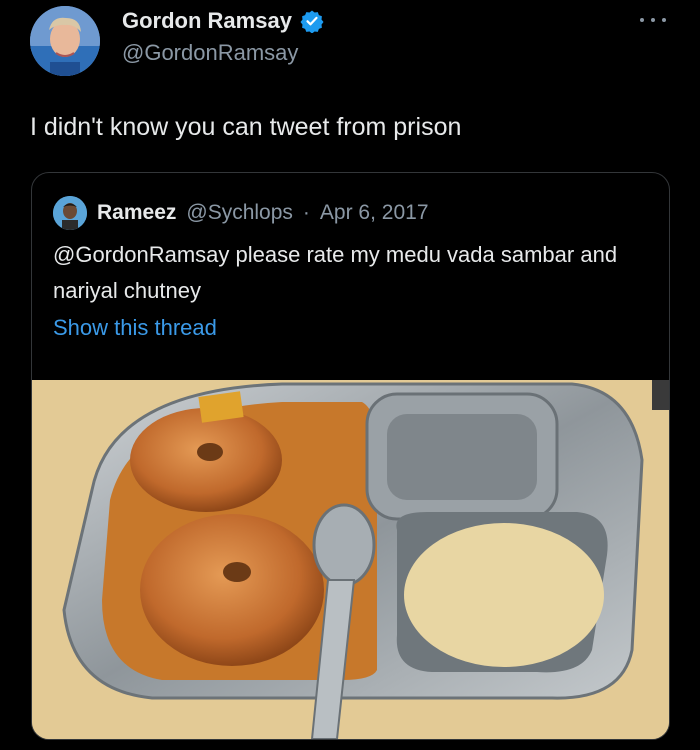  I want to click on author-avatar, so click(65, 41).